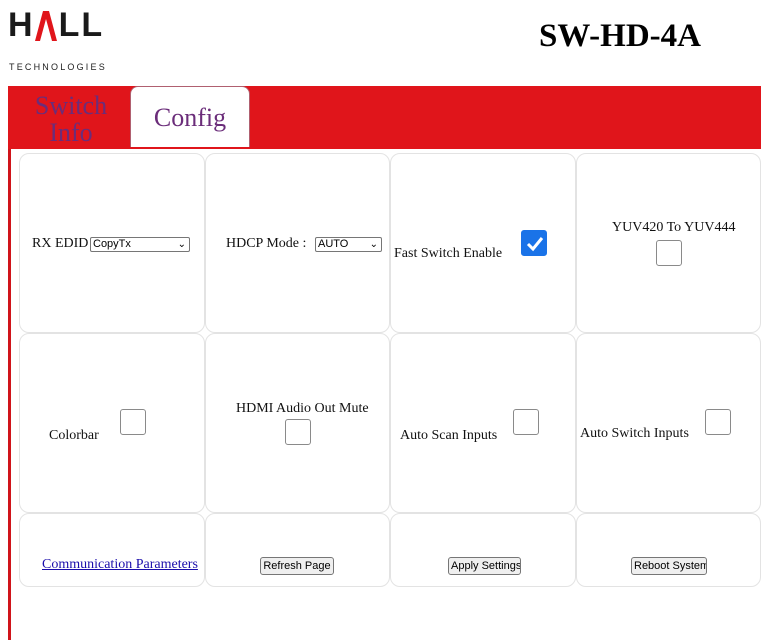 The image size is (761, 640). What do you see at coordinates (140, 244) in the screenshot?
I see `rx-edid-select: CopyTx ⌄` at bounding box center [140, 244].